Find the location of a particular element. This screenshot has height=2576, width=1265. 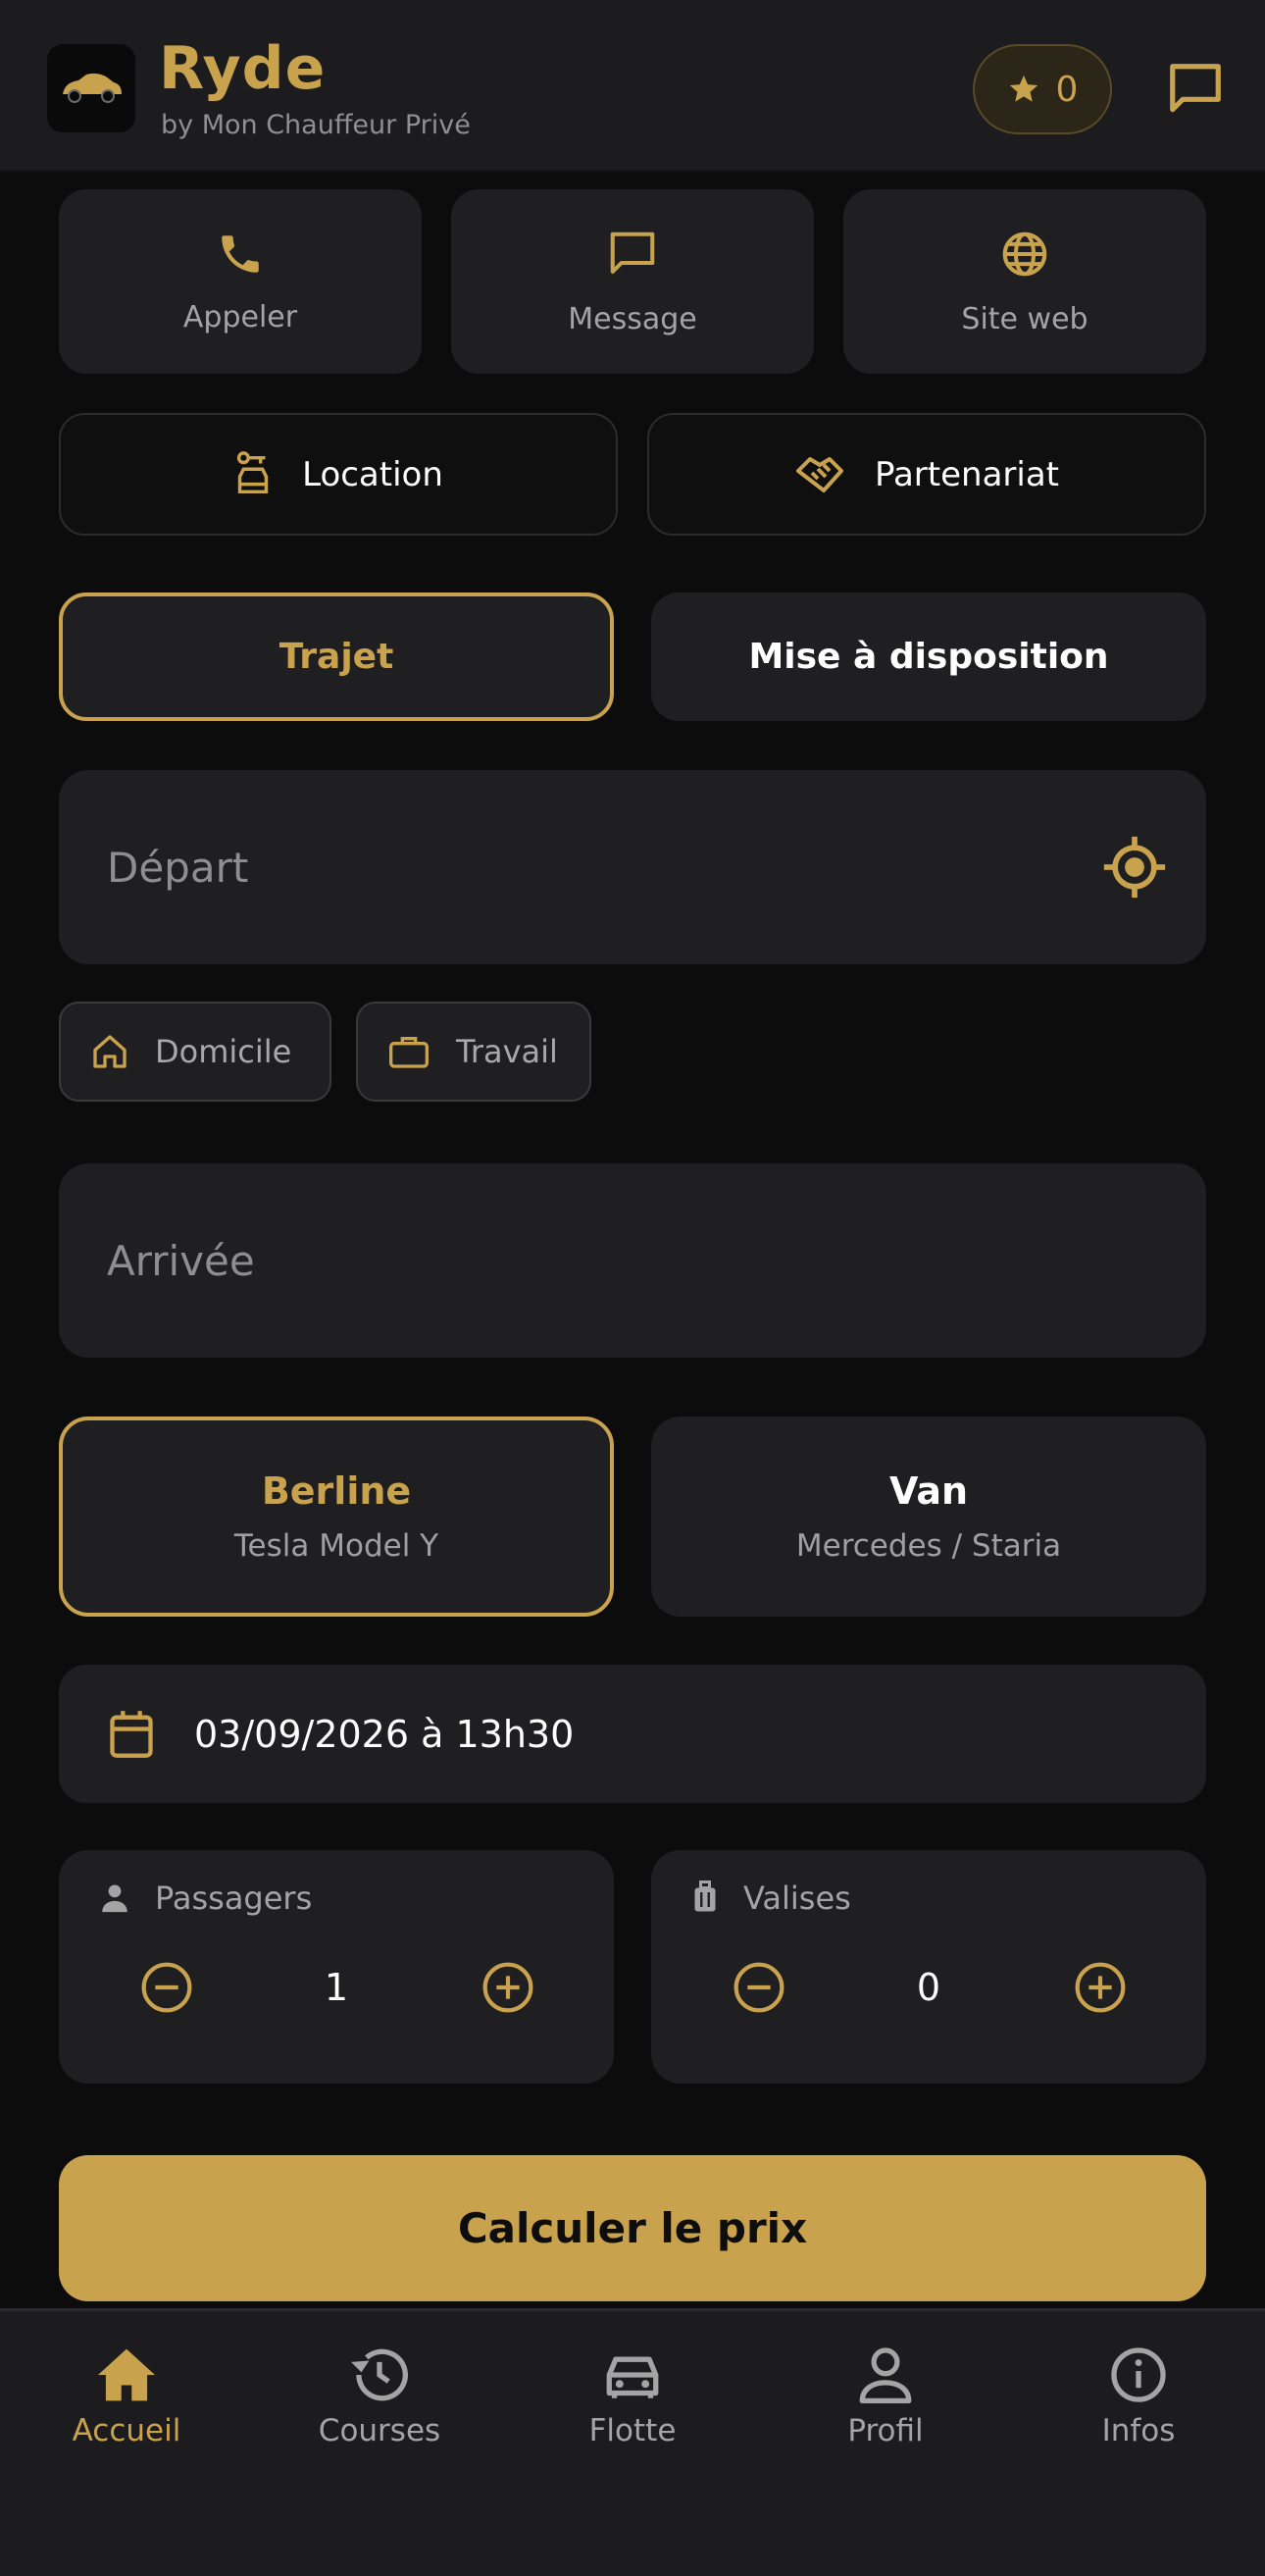

tab-label: Flotte is located at coordinates (633, 2430).